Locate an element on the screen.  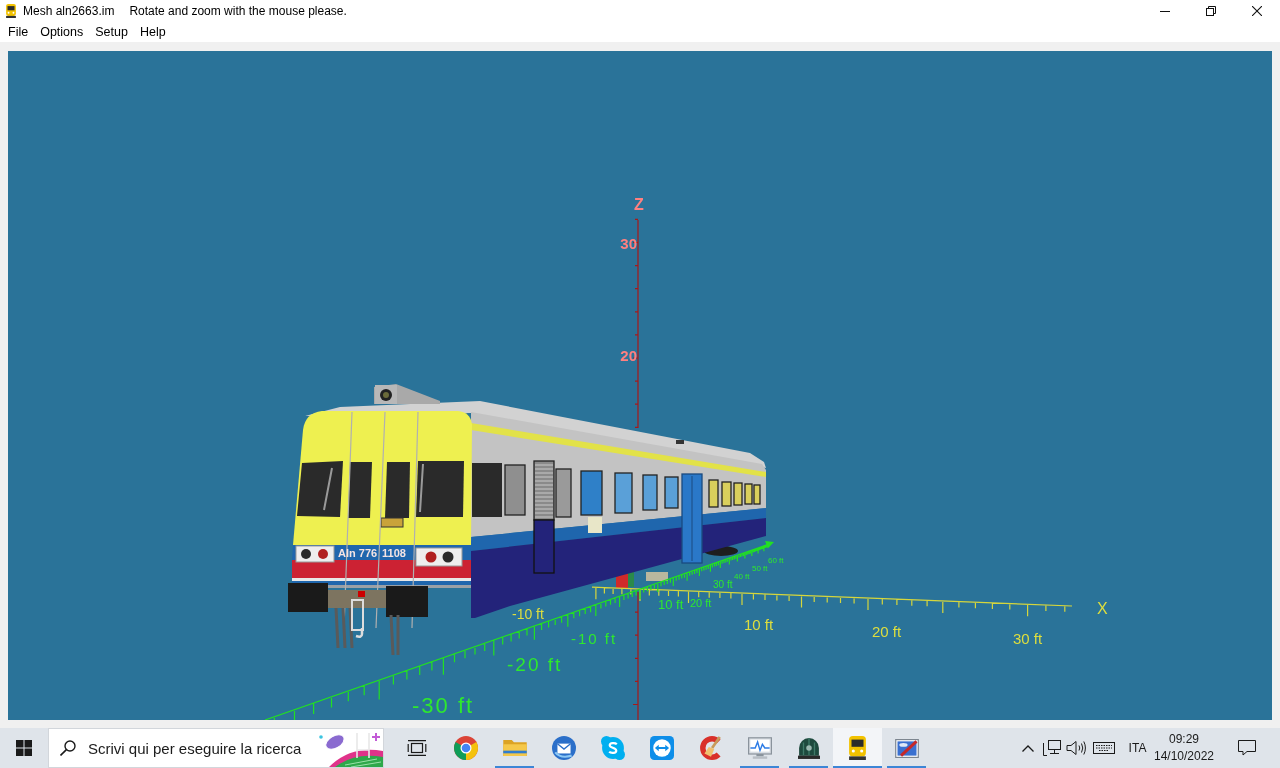
axis-label: 40 ft is located at coordinates (742, 576).